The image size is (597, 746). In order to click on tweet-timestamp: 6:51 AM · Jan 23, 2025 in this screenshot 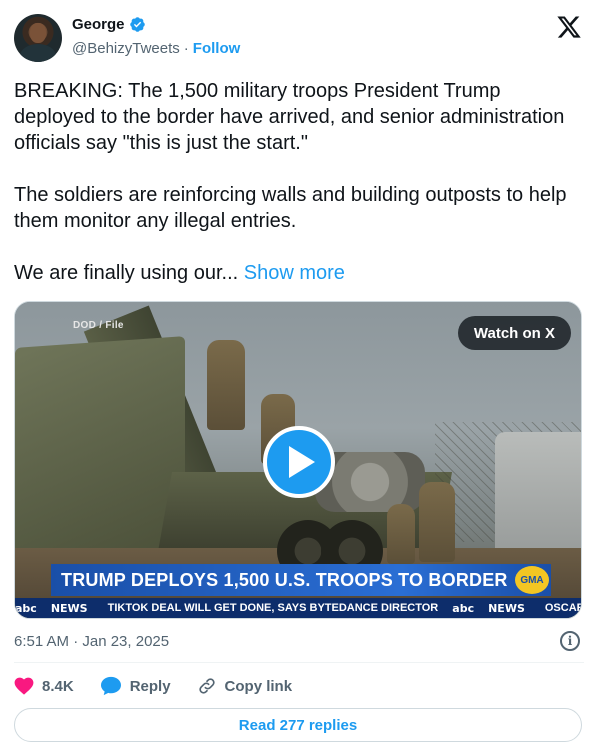, I will do `click(91, 641)`.